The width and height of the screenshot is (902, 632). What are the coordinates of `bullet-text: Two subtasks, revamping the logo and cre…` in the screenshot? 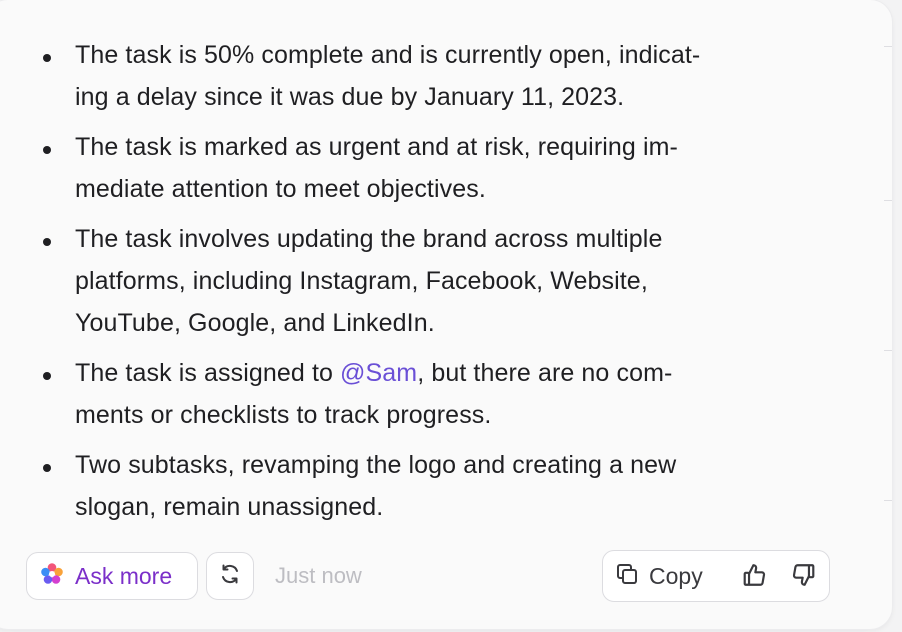 It's located at (376, 486).